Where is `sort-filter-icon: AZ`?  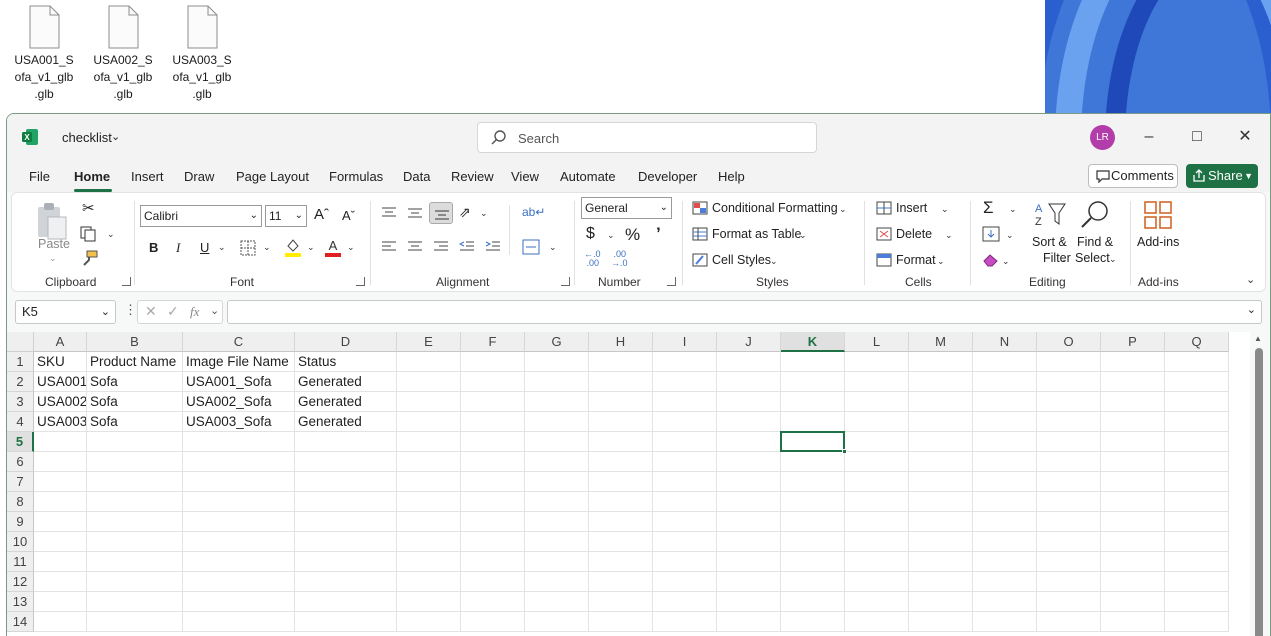 sort-filter-icon: AZ is located at coordinates (1050, 214).